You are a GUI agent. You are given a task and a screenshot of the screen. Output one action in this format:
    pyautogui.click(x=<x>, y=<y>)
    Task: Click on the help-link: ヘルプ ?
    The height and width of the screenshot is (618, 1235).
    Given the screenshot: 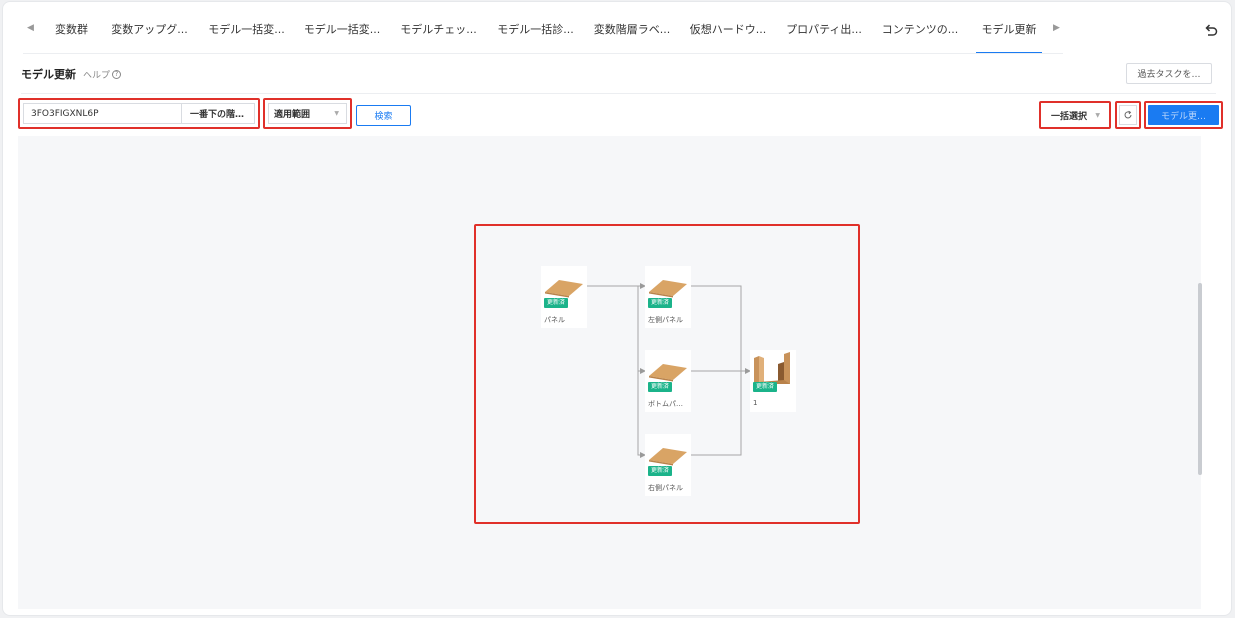 What is the action you would take?
    pyautogui.click(x=102, y=74)
    